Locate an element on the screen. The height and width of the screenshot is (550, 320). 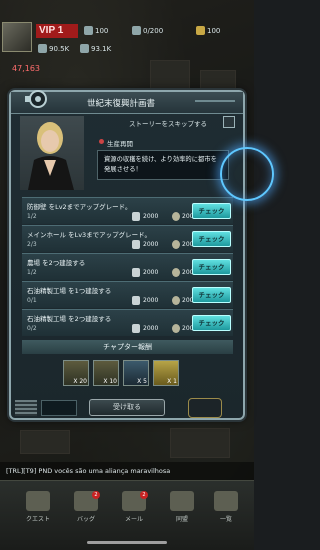
chapter-reward-list: X 20 X 10 X 5 X 1 is located at coordinates (121, 373).